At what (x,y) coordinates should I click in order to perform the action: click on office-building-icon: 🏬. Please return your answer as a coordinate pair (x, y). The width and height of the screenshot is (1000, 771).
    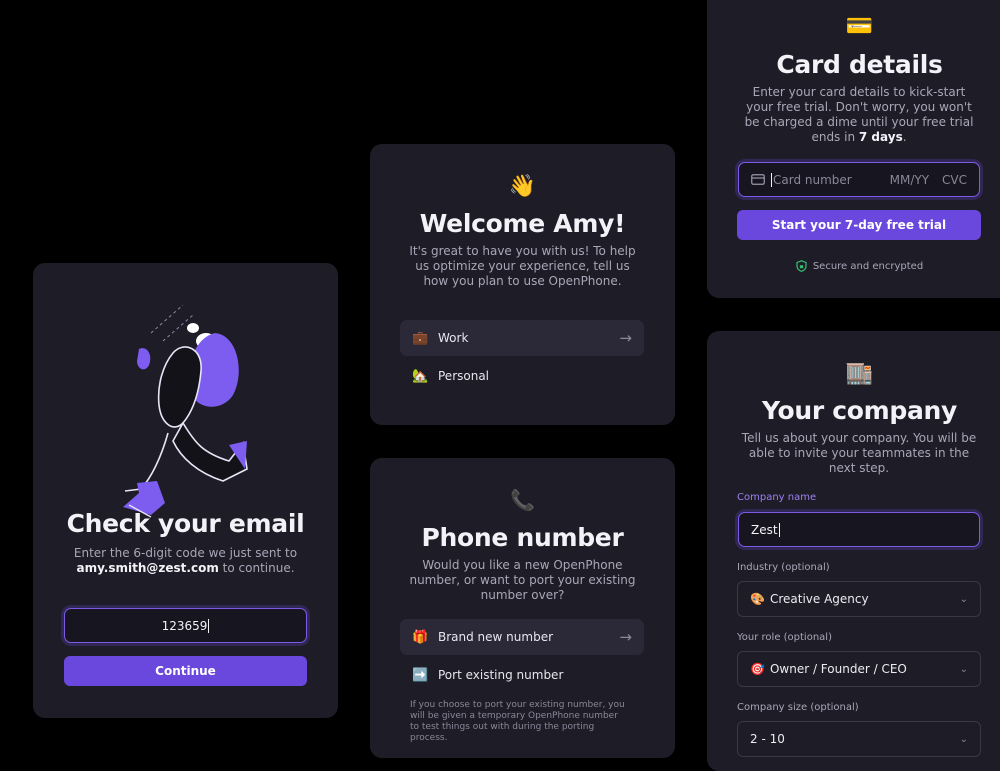
    Looking at the image, I should click on (859, 373).